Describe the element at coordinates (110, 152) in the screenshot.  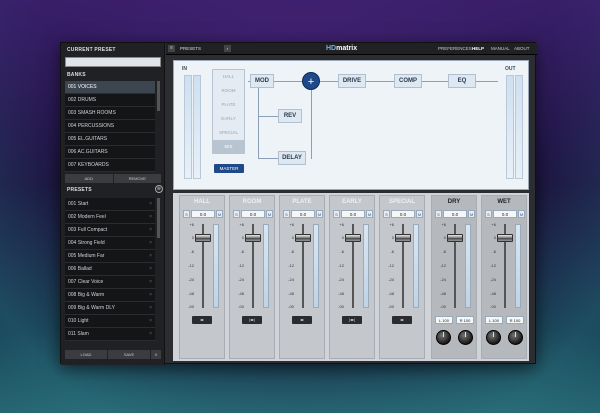
I see `bank-item: 006 AC.GUITARS` at that location.